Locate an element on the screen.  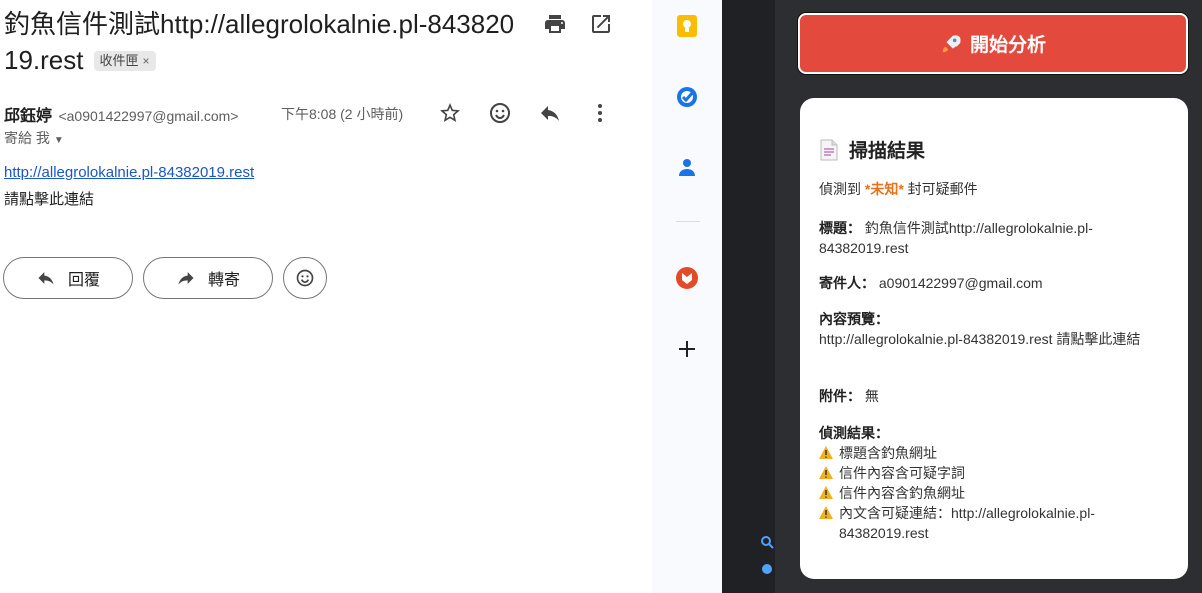
results-key: 偵測結果： is located at coordinates (854, 433).